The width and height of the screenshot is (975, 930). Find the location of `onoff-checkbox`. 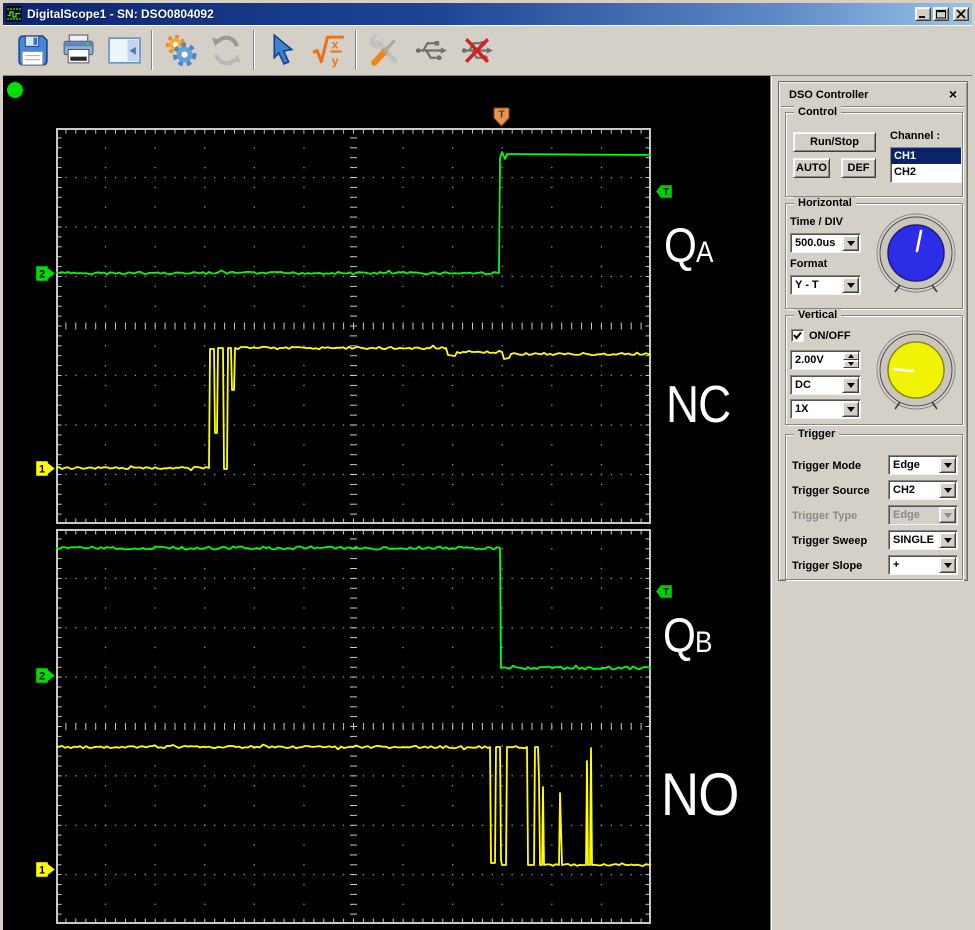

onoff-checkbox is located at coordinates (797, 335).